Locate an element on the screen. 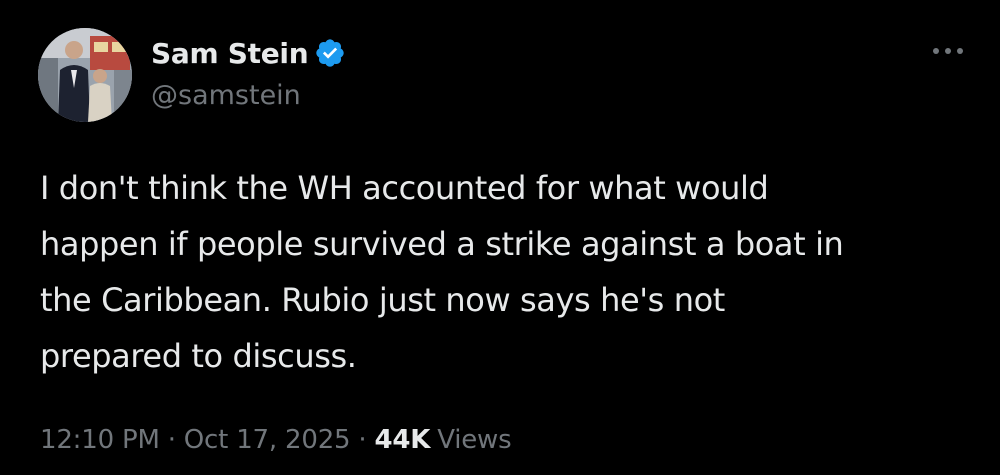  author-name-row: Sam Stein is located at coordinates (248, 53).